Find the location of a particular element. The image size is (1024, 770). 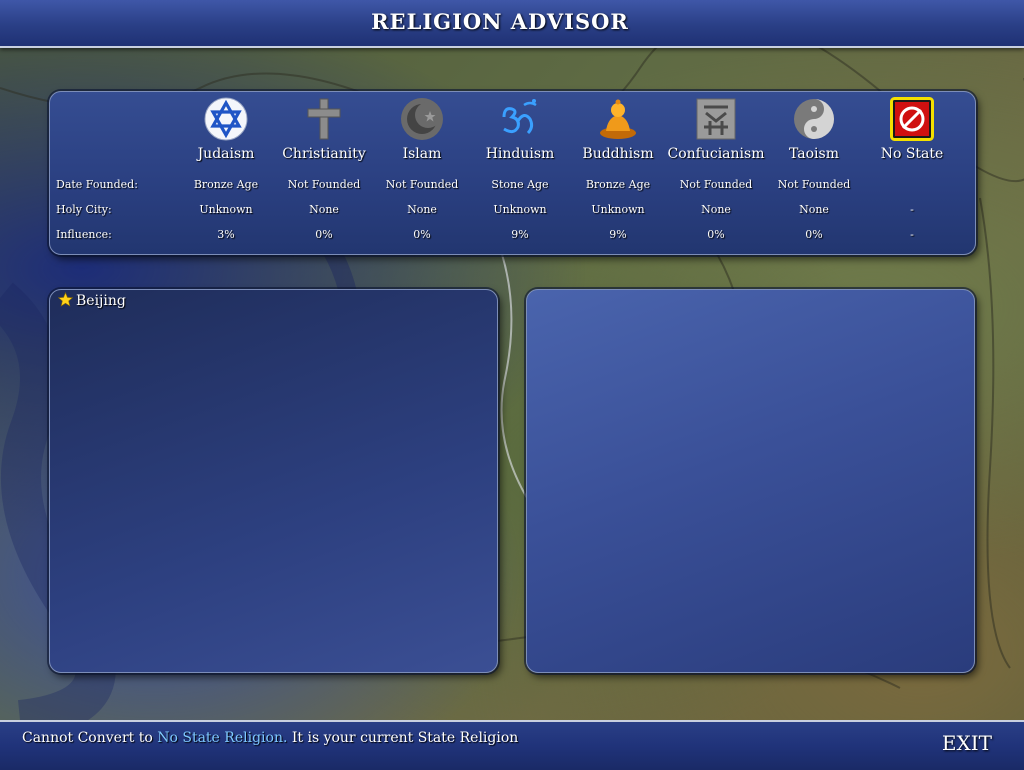

no-state-icon is located at coordinates (912, 119).